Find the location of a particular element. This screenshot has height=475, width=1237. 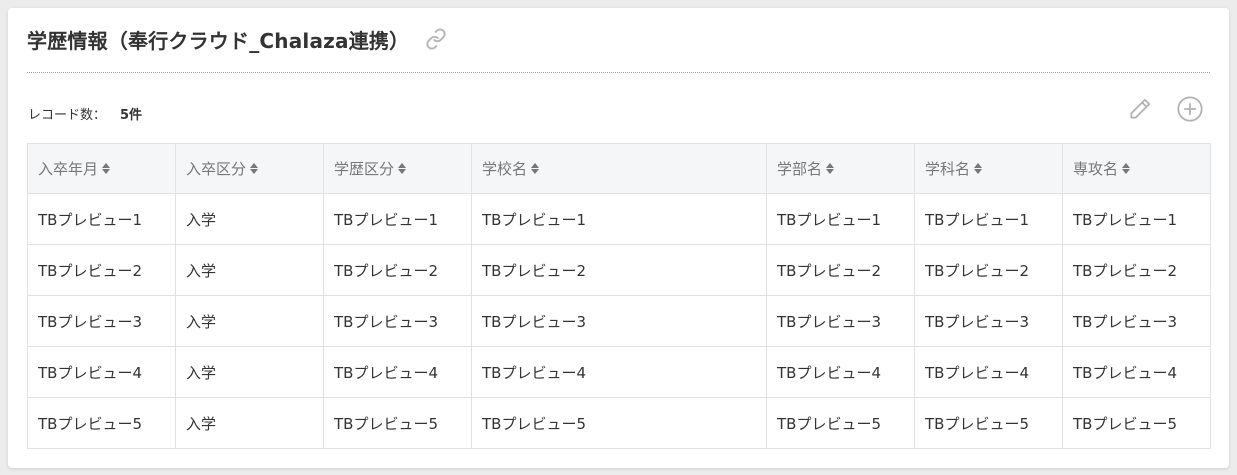

column-header-school-name: 学校名 is located at coordinates (619, 168).